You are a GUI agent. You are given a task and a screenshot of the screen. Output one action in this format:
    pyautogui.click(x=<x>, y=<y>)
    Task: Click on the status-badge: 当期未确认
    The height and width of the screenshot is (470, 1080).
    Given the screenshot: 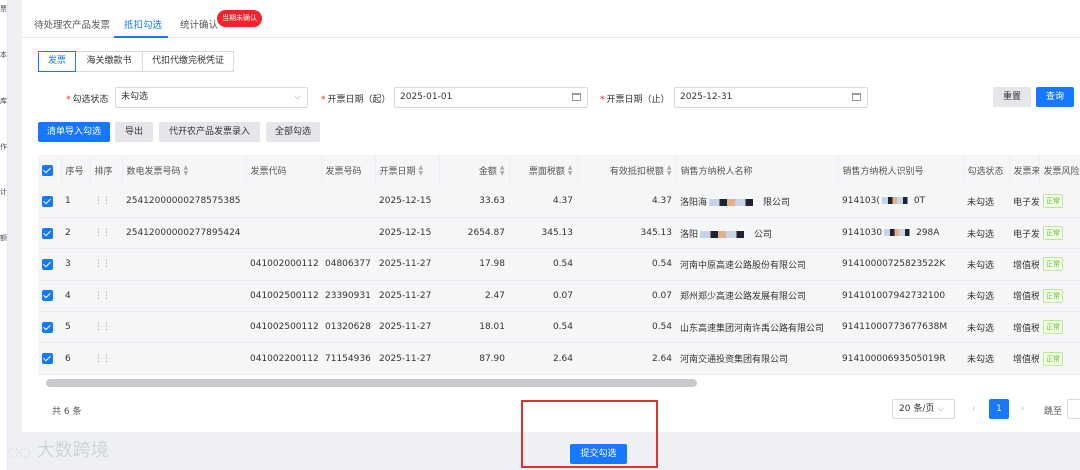 What is the action you would take?
    pyautogui.click(x=239, y=18)
    